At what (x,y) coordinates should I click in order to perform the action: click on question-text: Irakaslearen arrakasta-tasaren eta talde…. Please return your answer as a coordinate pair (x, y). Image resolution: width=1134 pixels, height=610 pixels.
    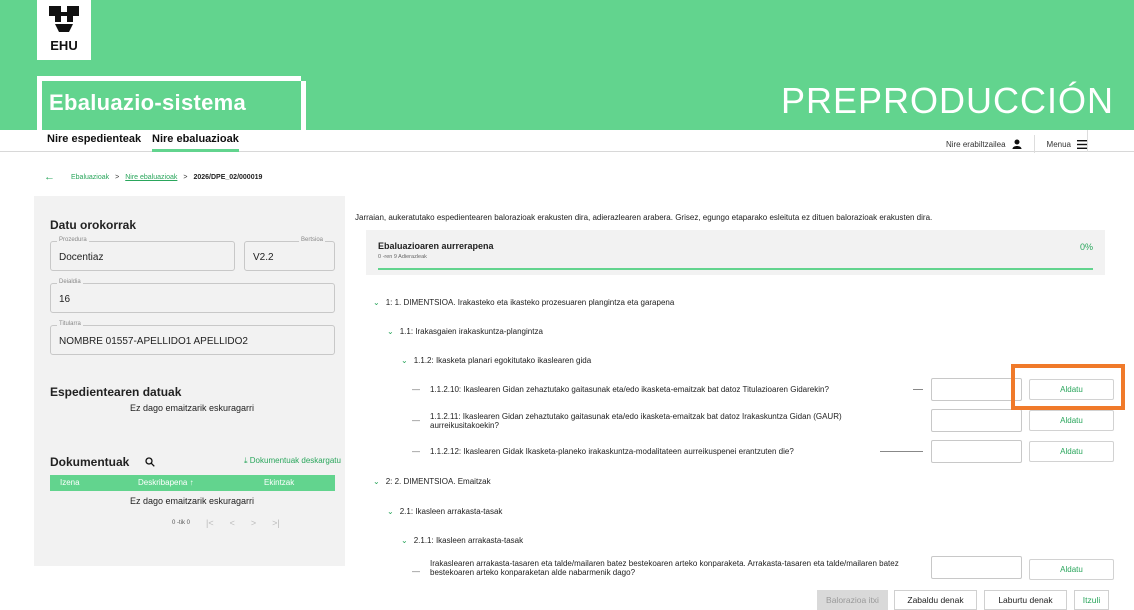
    Looking at the image, I should click on (664, 568).